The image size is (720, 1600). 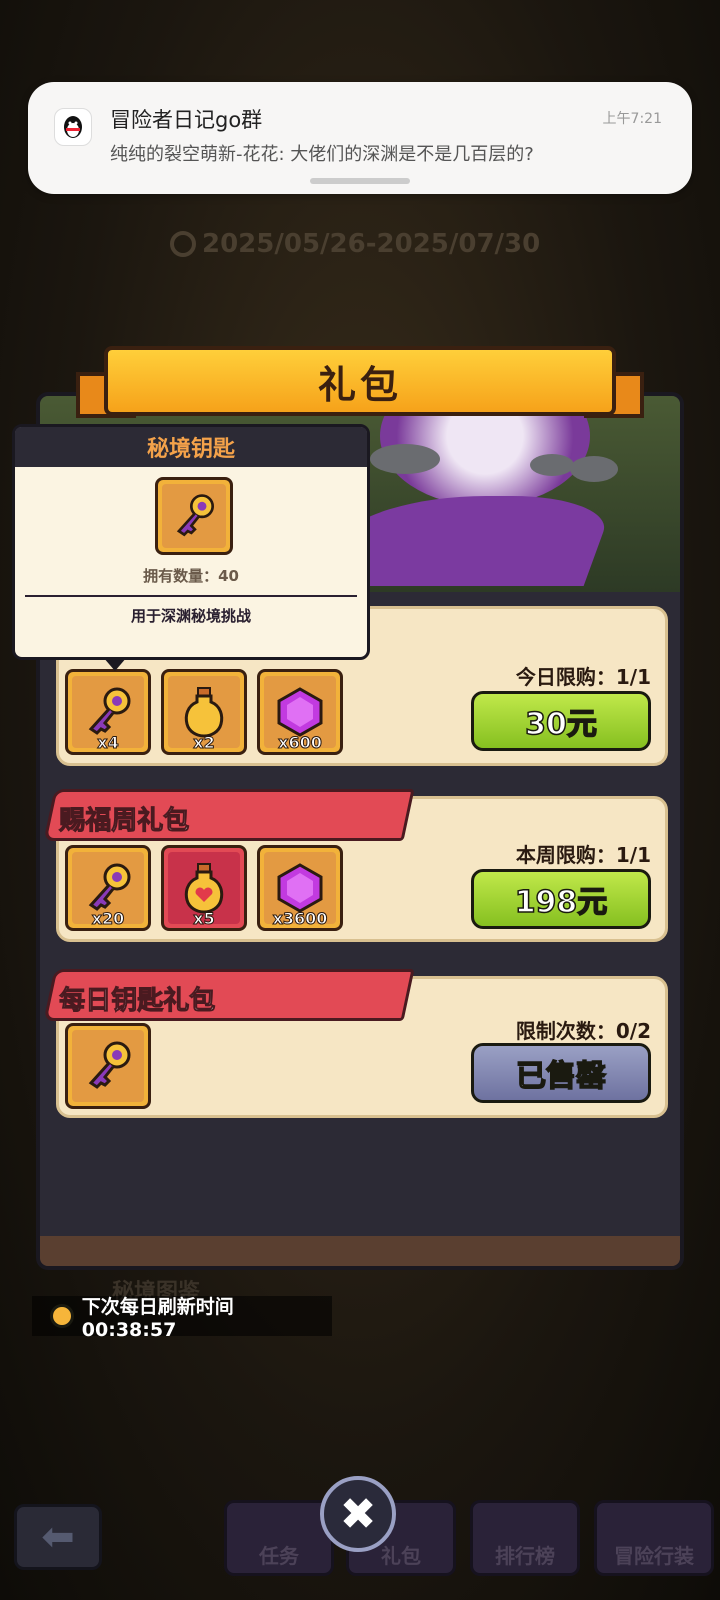 What do you see at coordinates (191, 596) in the screenshot?
I see `tooltip-divider` at bounding box center [191, 596].